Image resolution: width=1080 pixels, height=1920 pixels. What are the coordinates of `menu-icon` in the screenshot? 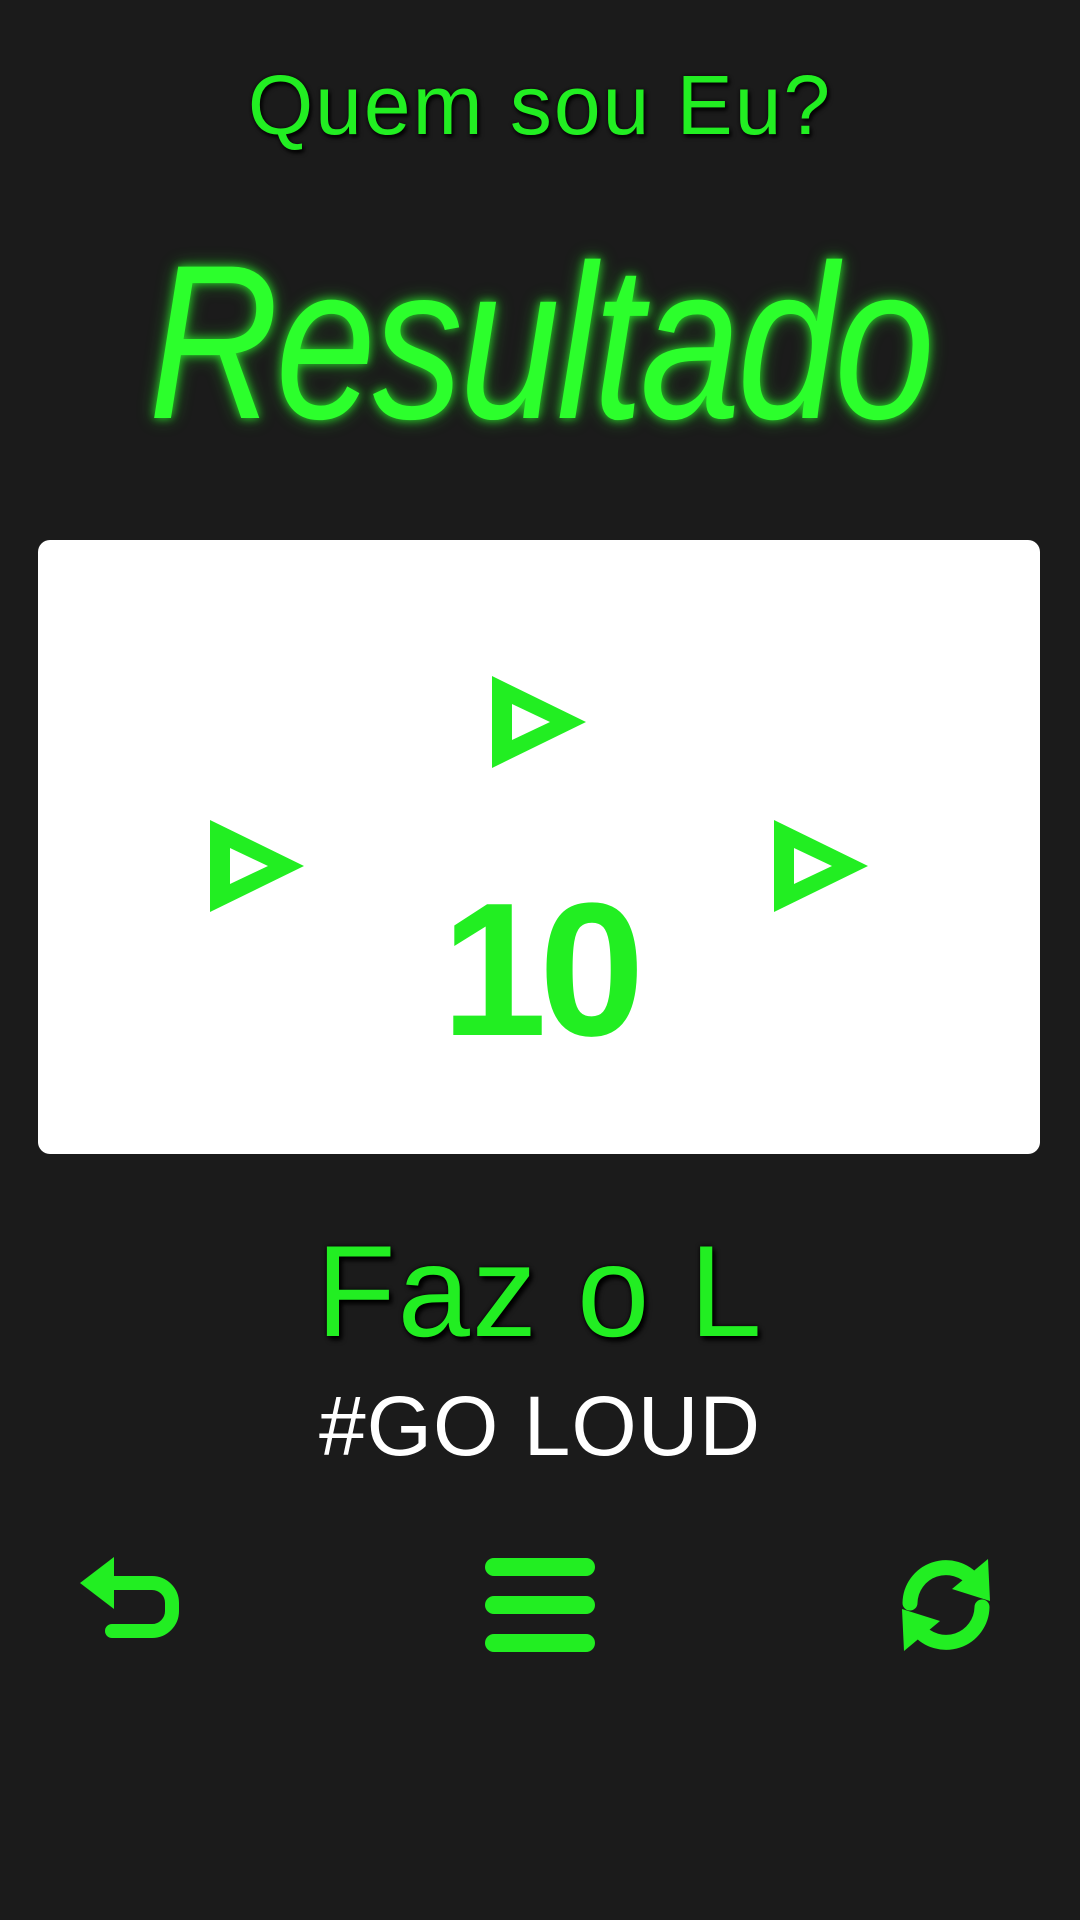 It's located at (540, 1605).